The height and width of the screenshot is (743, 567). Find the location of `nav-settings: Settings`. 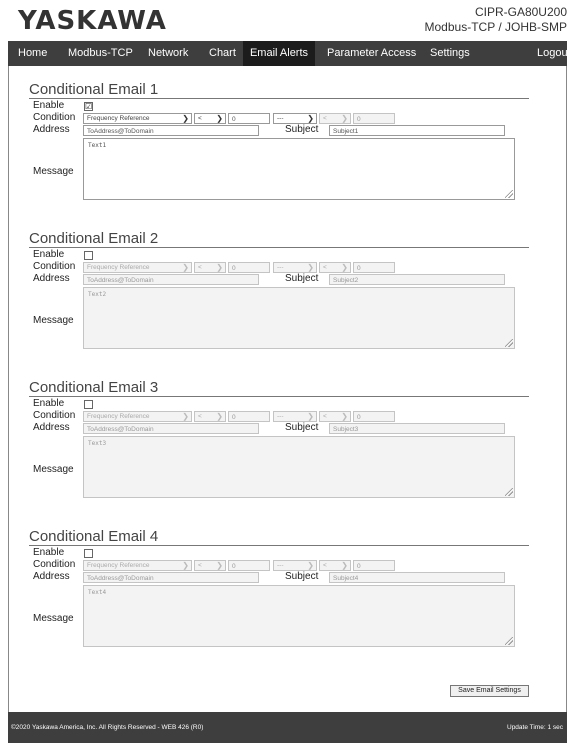

nav-settings: Settings is located at coordinates (450, 53).